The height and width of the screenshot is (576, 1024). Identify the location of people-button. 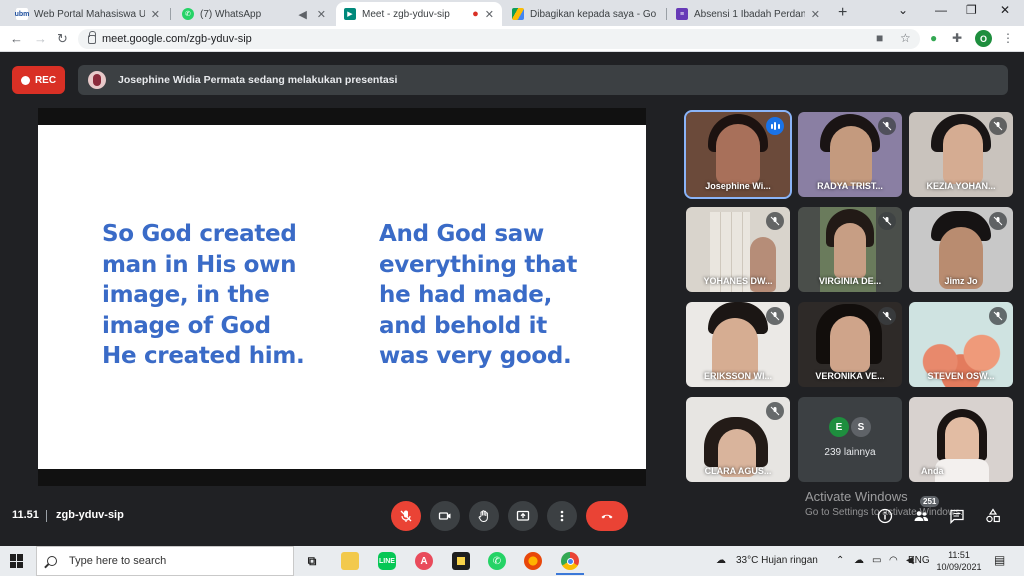
(921, 516).